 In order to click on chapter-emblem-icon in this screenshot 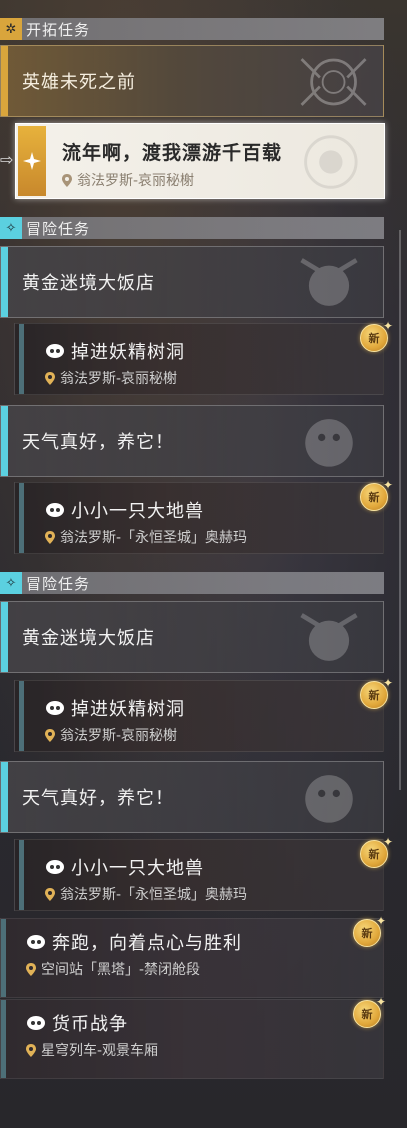, I will do `click(333, 82)`.